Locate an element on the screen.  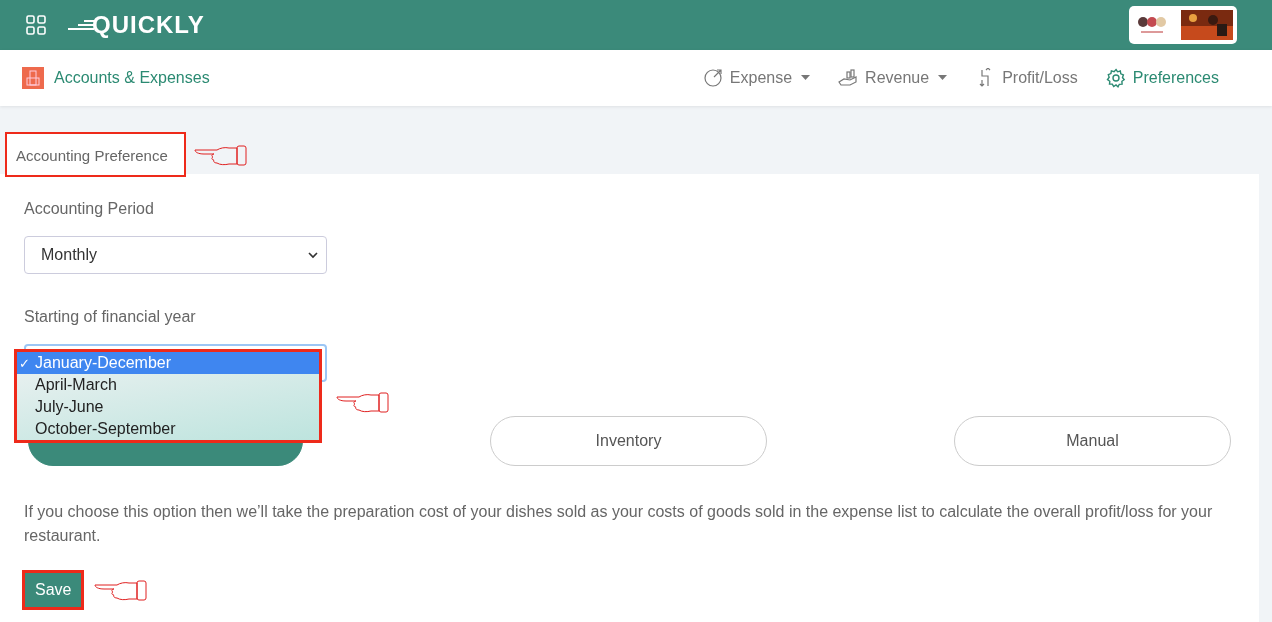
section-title: Accounting Preference is located at coordinates (95, 154).